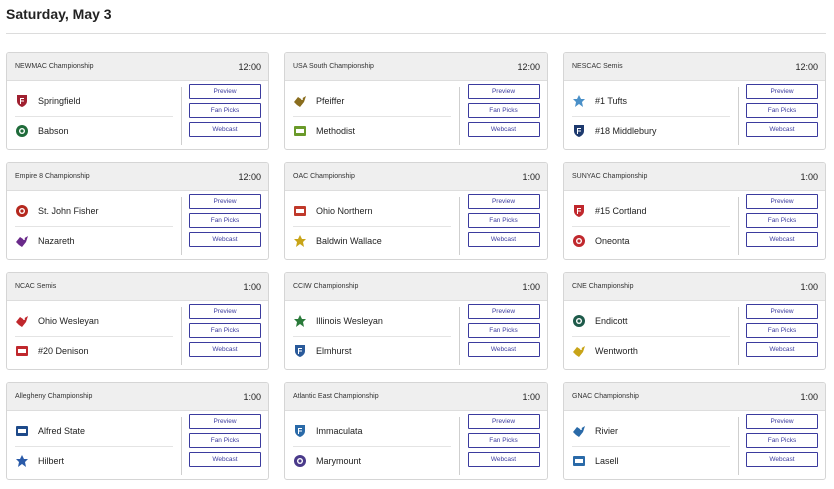 The width and height of the screenshot is (834, 489). I want to click on team-row: Illinois Wesleyan, so click(372, 321).